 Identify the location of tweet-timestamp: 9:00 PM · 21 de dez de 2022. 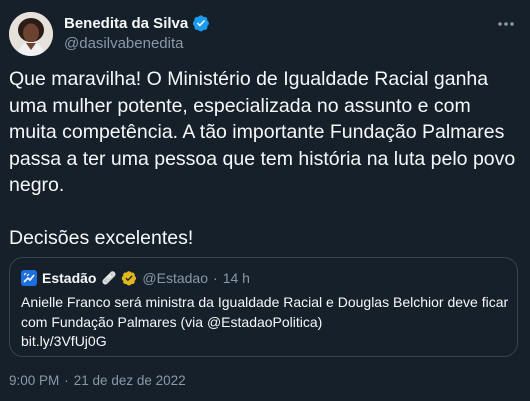
(97, 380).